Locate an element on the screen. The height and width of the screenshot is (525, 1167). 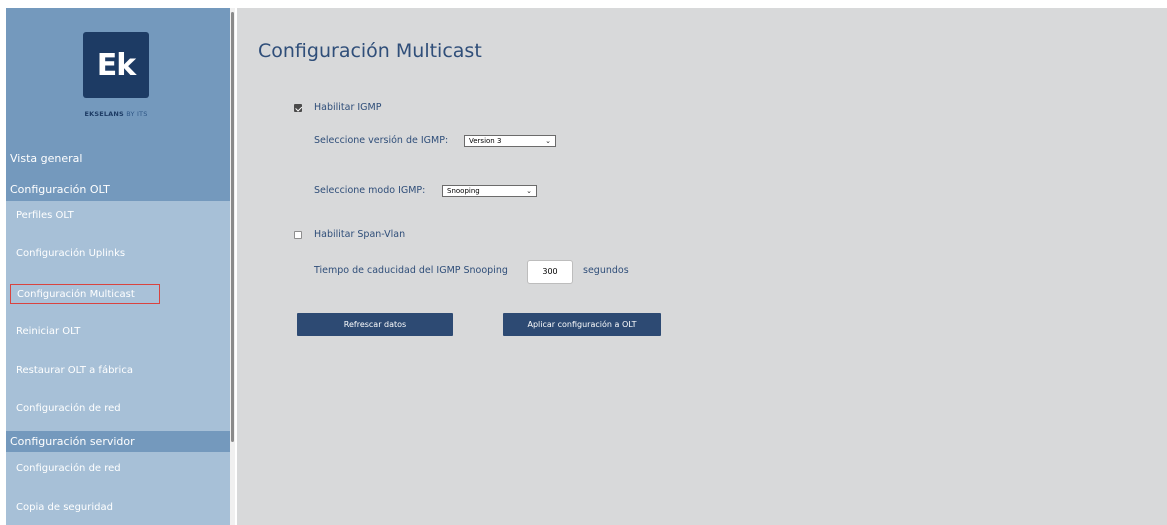
logo-subtitle-main: EKSELANS is located at coordinates (104, 114).